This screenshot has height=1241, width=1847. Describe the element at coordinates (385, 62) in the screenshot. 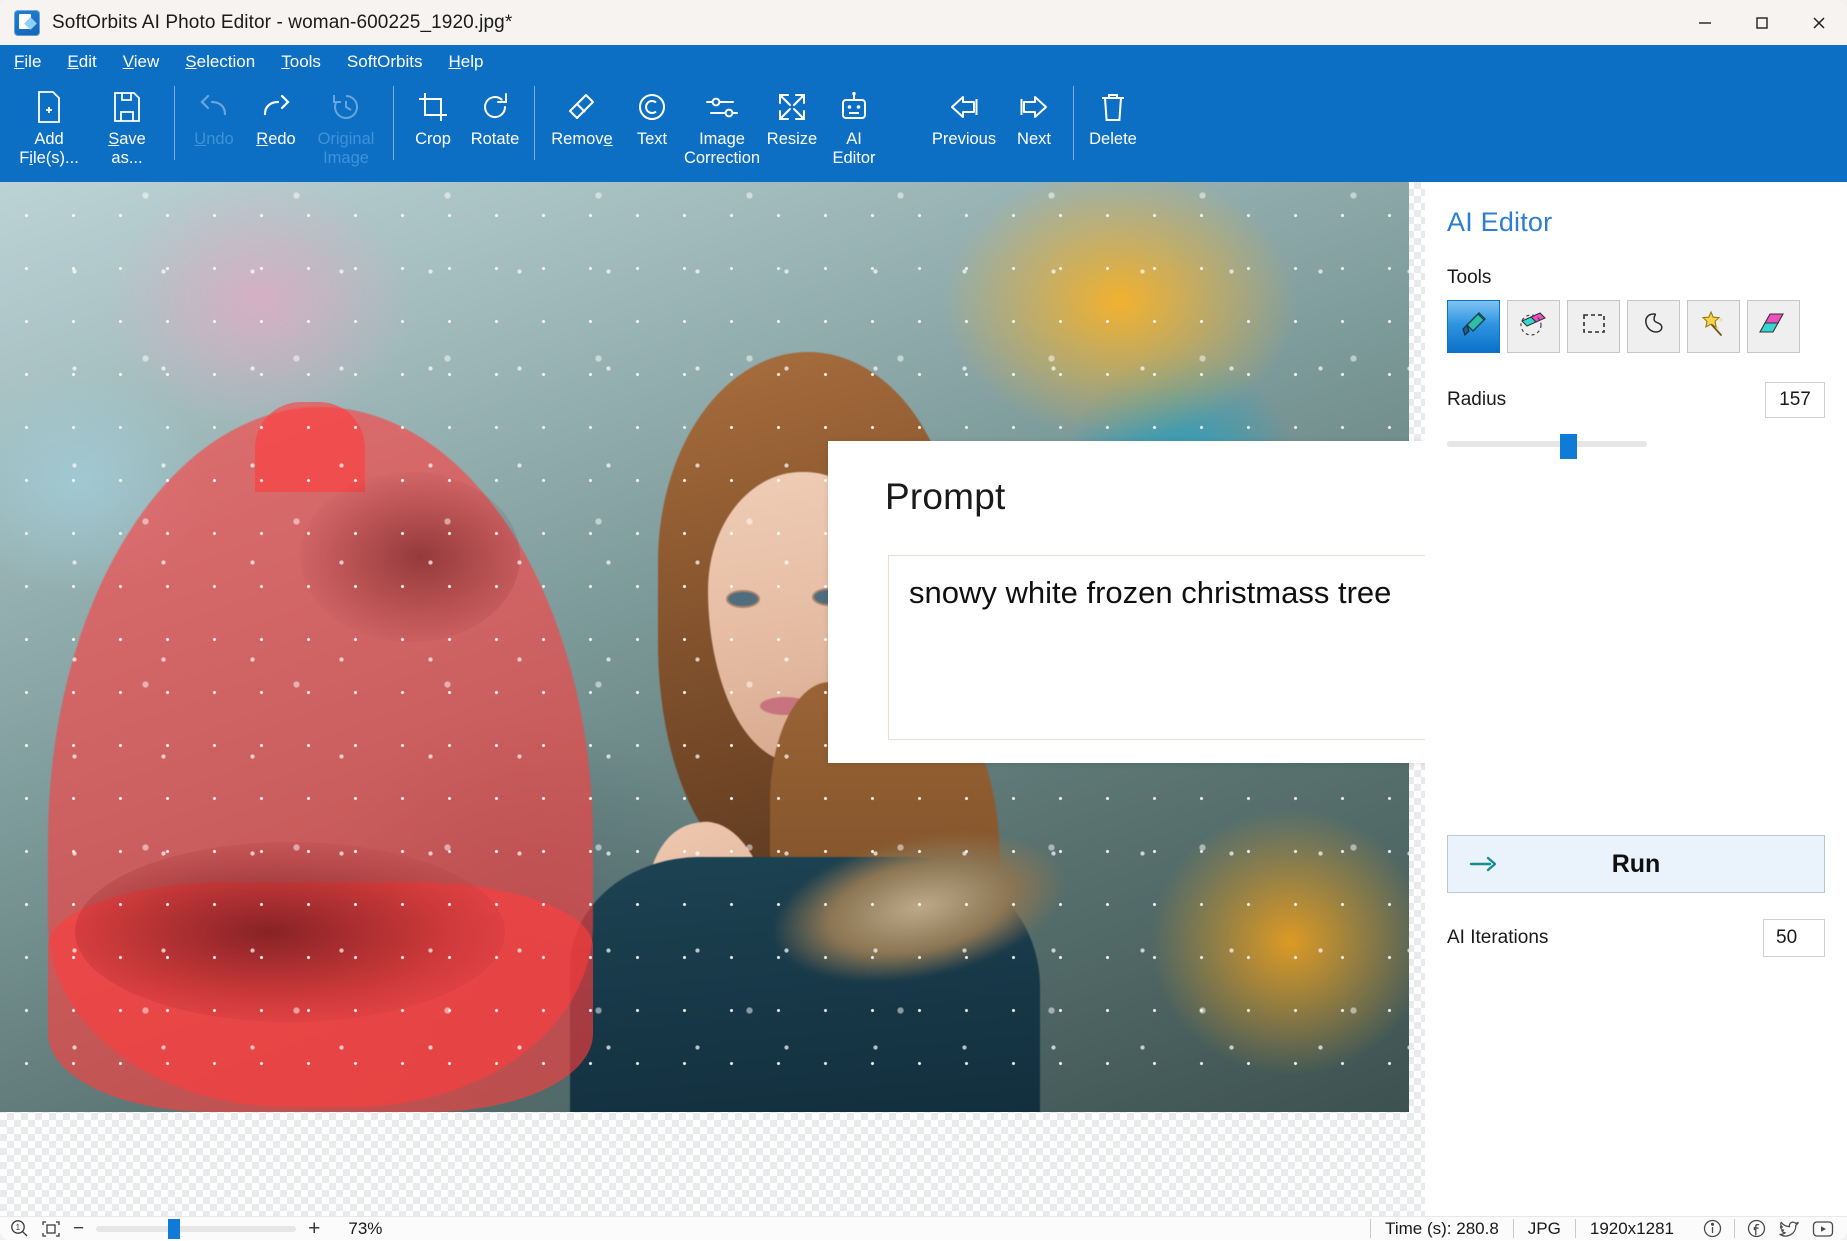

I see `menu-softorbits: SoftOrbits` at that location.